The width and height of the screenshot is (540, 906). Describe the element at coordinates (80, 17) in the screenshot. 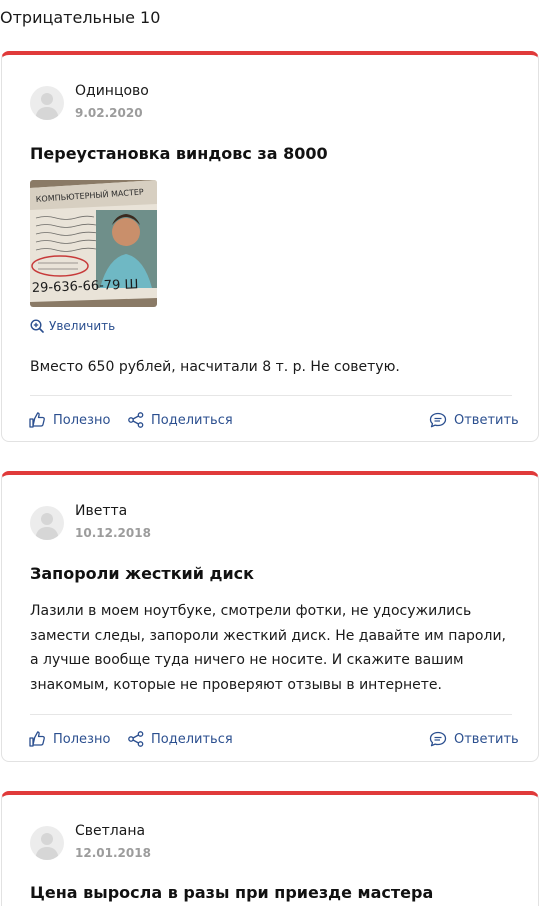

I see `section-title: Отрицательные 10` at that location.